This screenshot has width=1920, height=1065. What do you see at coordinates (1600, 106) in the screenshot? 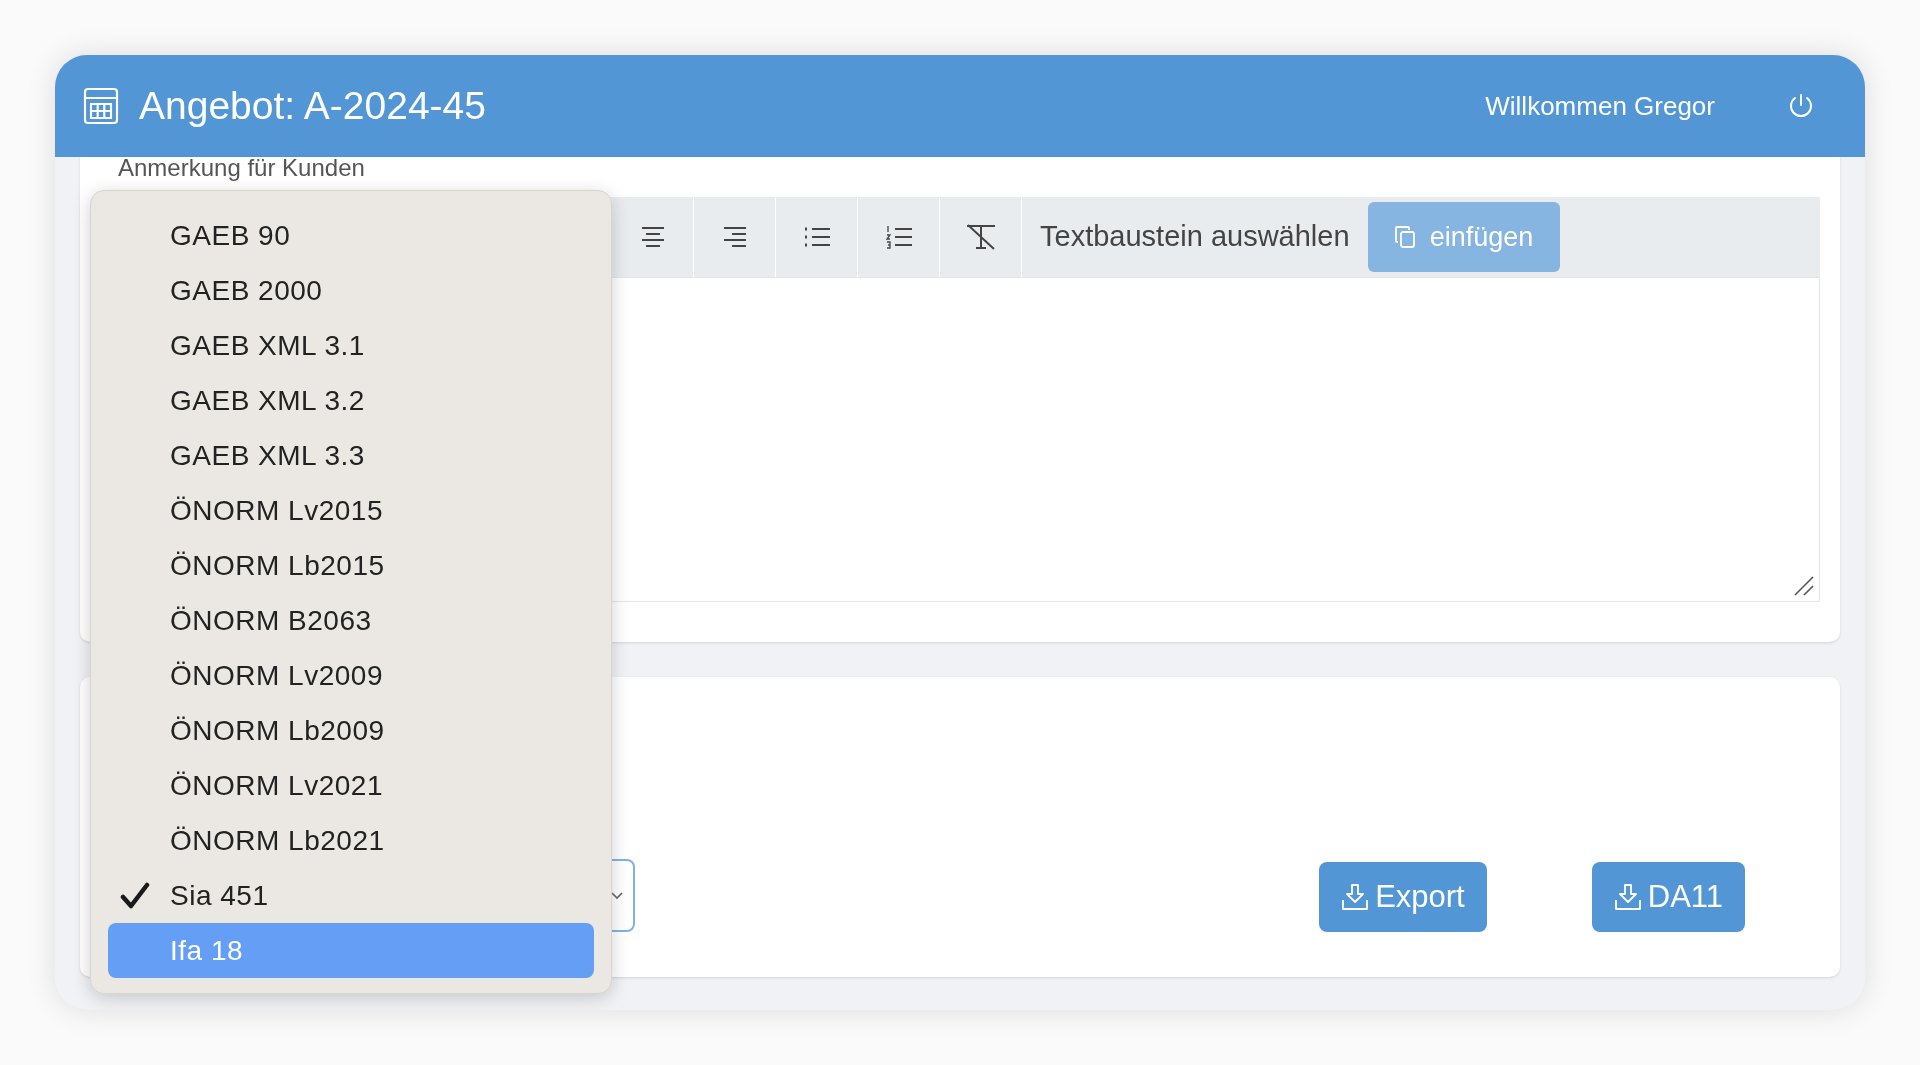
I see `welcome-text: Willkommen Gregor` at bounding box center [1600, 106].